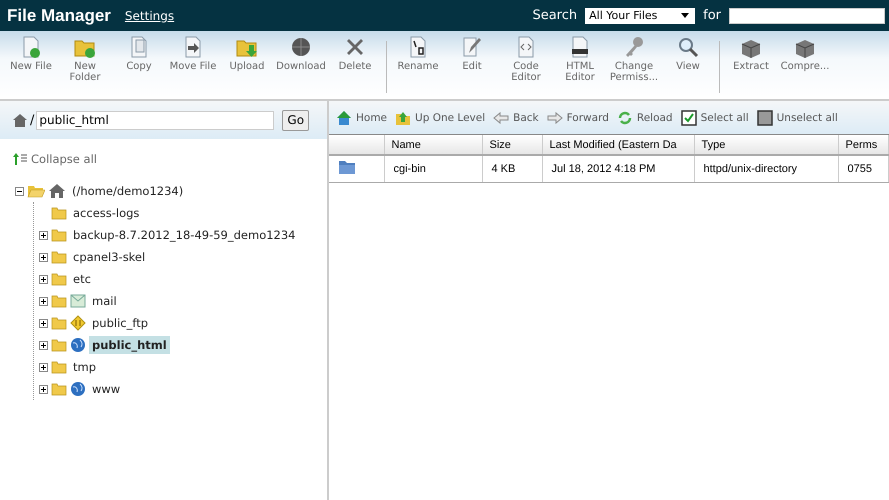 Image resolution: width=889 pixels, height=500 pixels. I want to click on tree-item: (/home/demo1234), so click(127, 191).